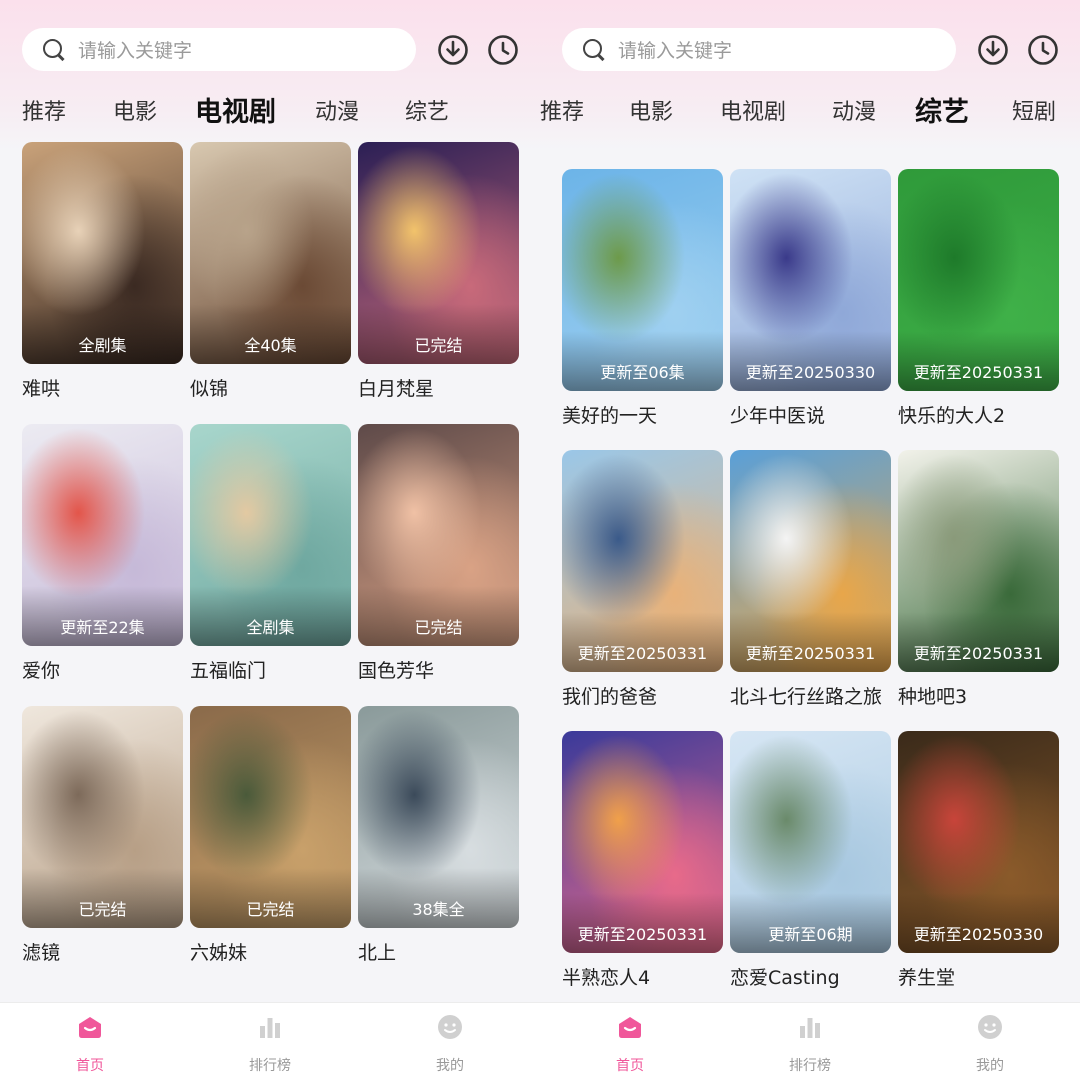  Describe the element at coordinates (270, 951) in the screenshot. I see `video-title: 六姊妹` at that location.